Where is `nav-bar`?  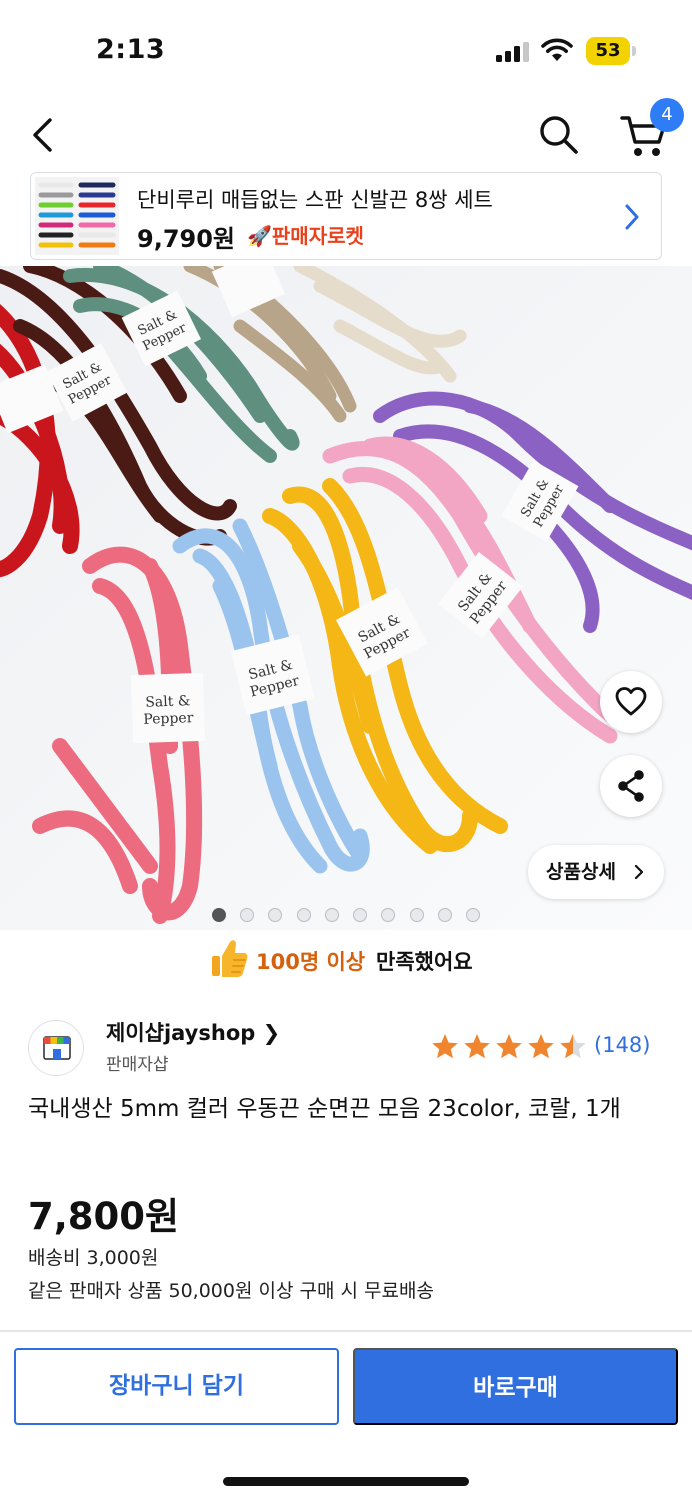
nav-bar is located at coordinates (346, 136).